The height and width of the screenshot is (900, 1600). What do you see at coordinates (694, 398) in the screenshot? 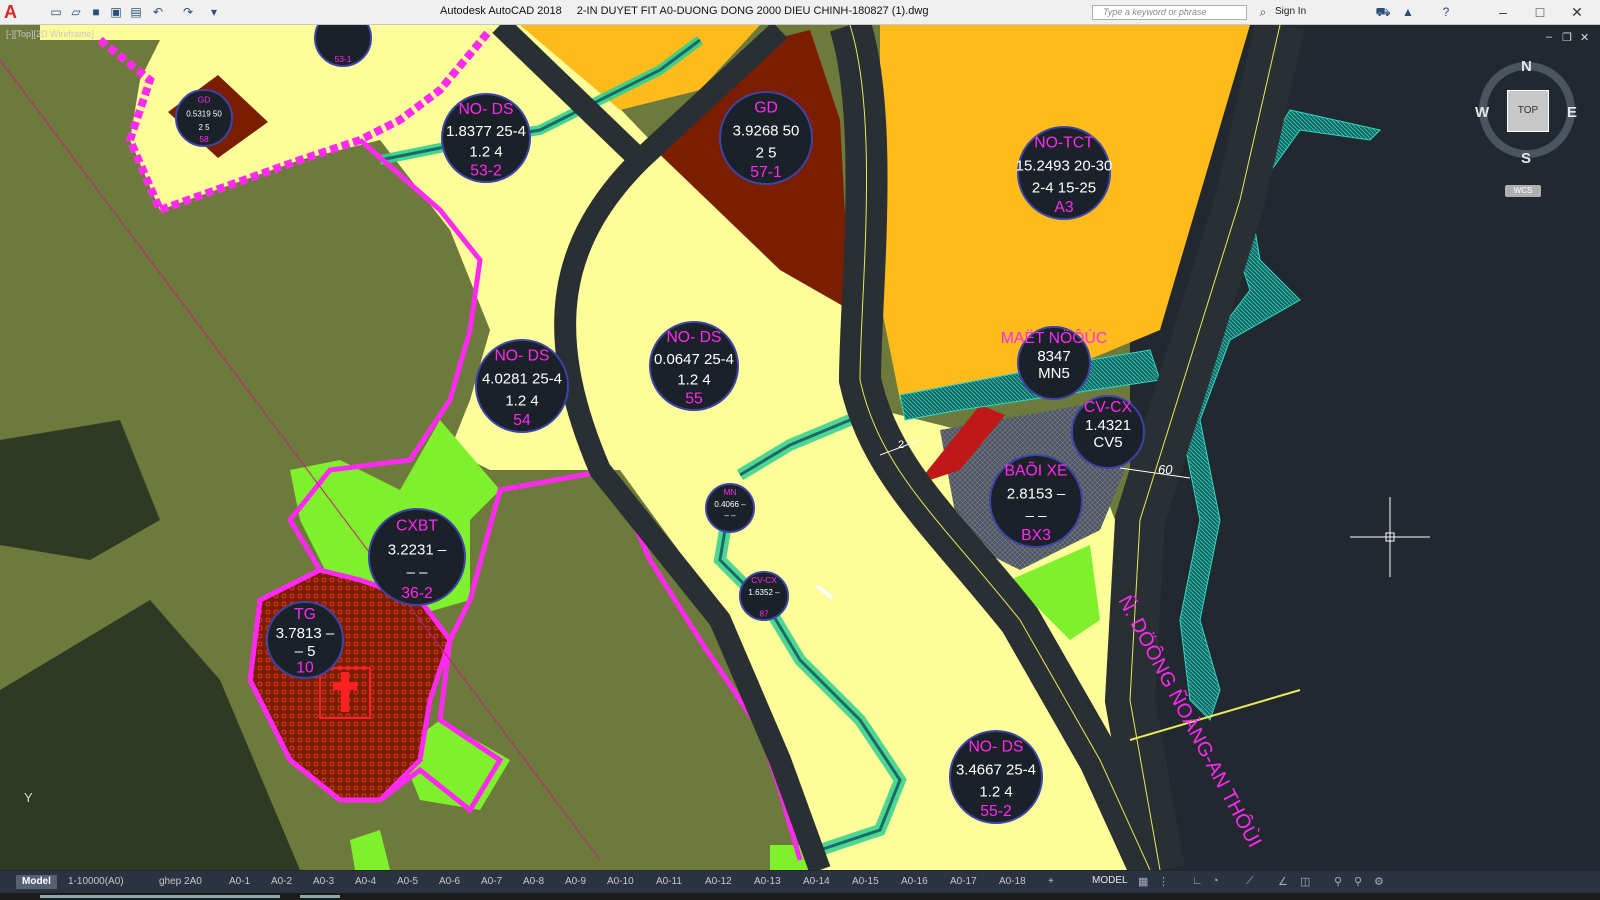
I see `lot-foot: 55` at bounding box center [694, 398].